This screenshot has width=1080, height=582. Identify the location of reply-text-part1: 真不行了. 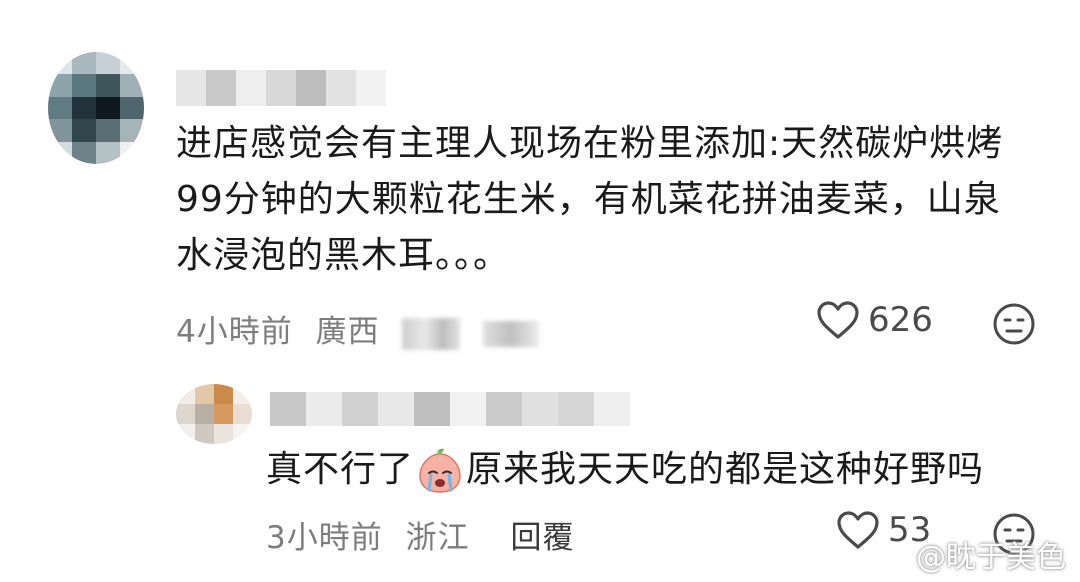
(340, 469).